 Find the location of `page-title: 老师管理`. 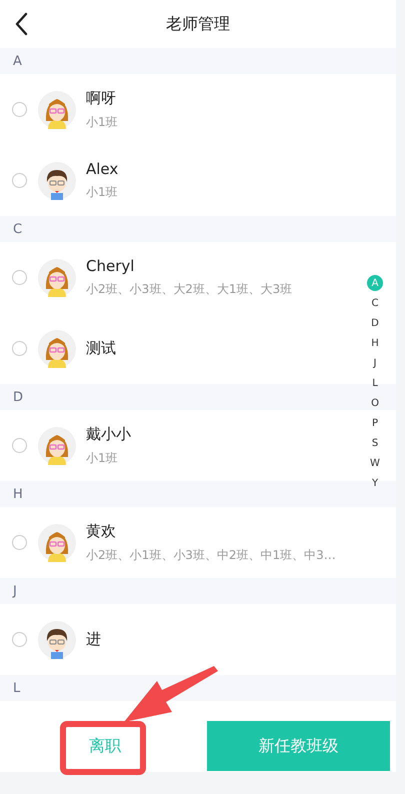

page-title: 老师管理 is located at coordinates (198, 24).